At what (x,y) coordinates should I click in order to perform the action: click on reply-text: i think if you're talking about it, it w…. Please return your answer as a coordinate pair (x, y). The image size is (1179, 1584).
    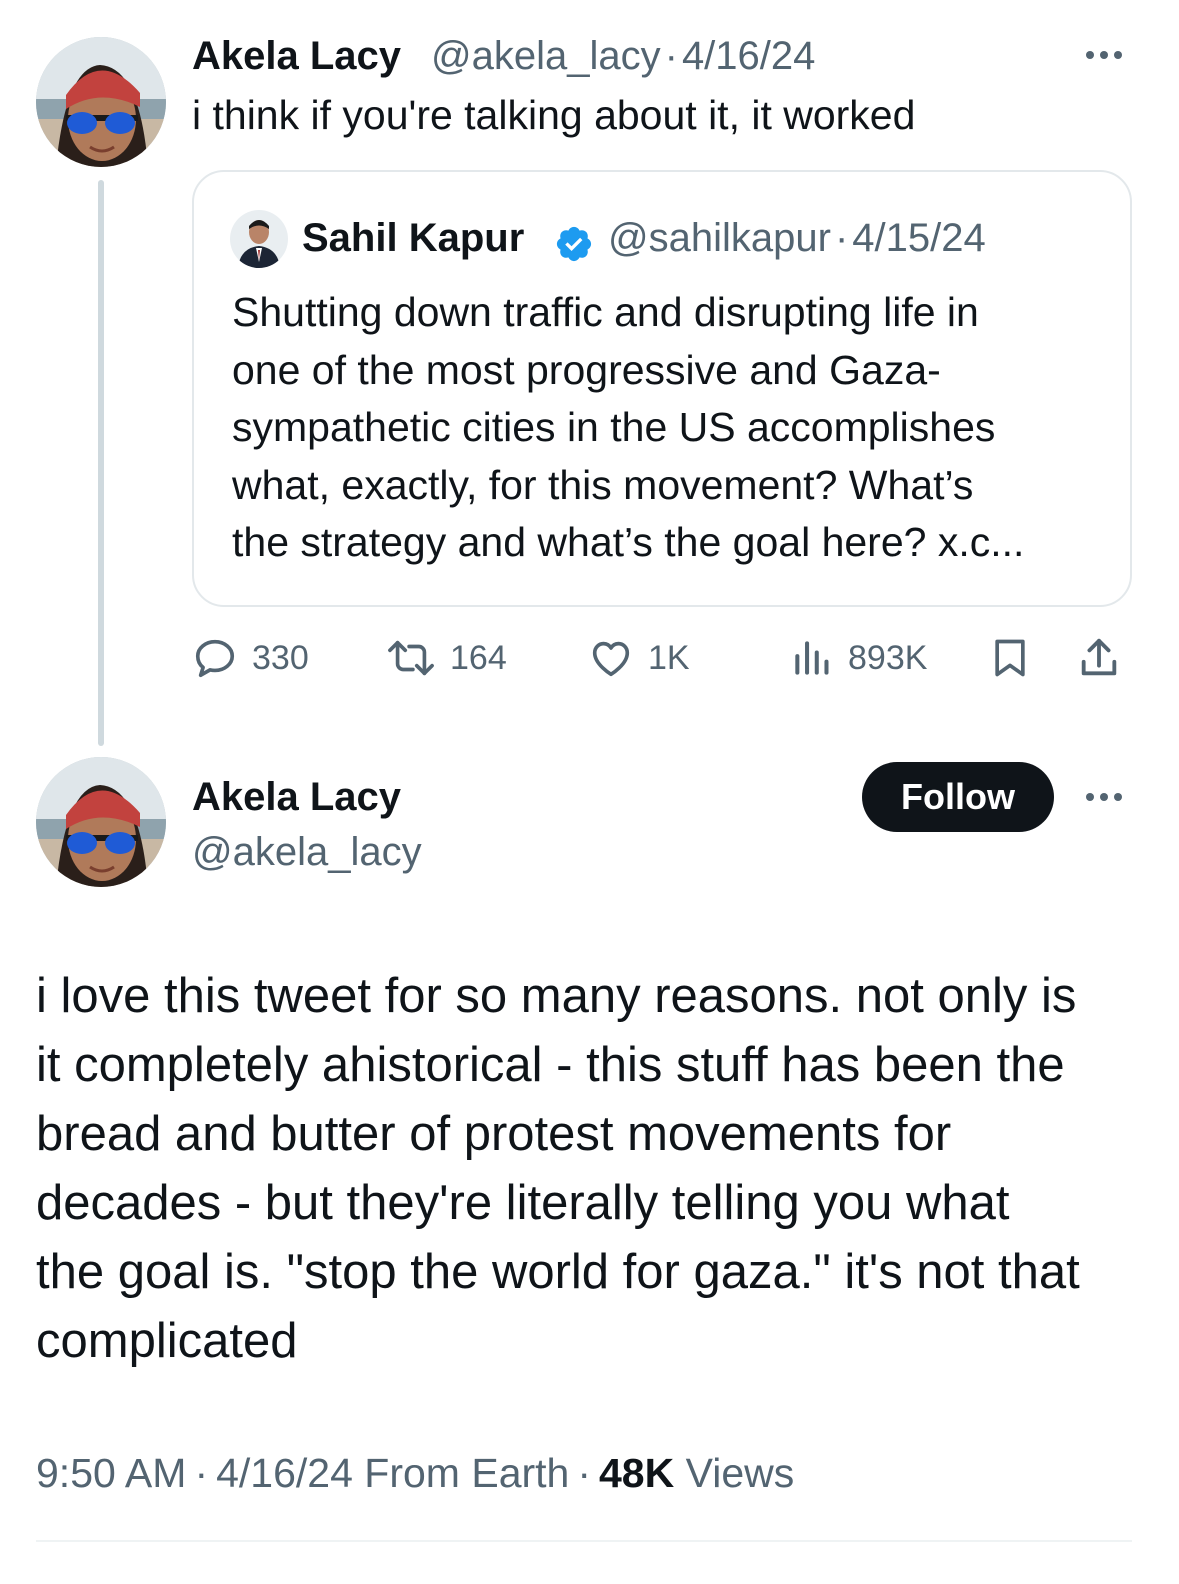
    Looking at the image, I should click on (554, 115).